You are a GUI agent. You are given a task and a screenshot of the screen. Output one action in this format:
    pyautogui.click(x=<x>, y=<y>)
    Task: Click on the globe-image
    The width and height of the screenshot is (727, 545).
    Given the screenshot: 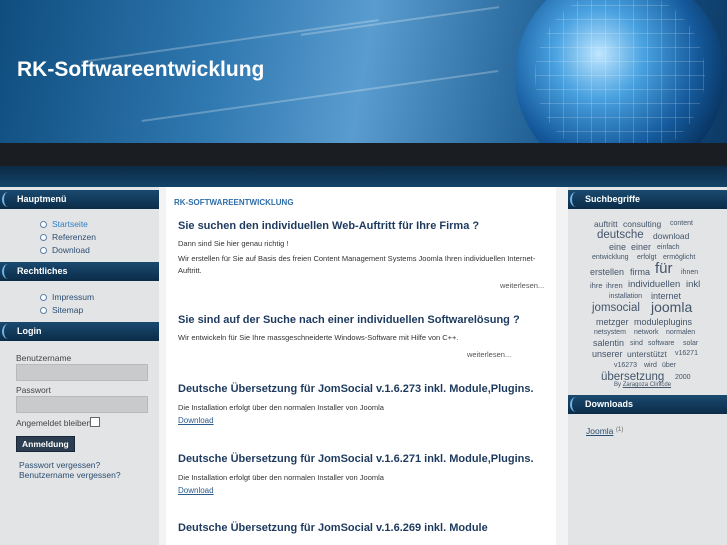 What is the action you would take?
    pyautogui.click(x=620, y=71)
    